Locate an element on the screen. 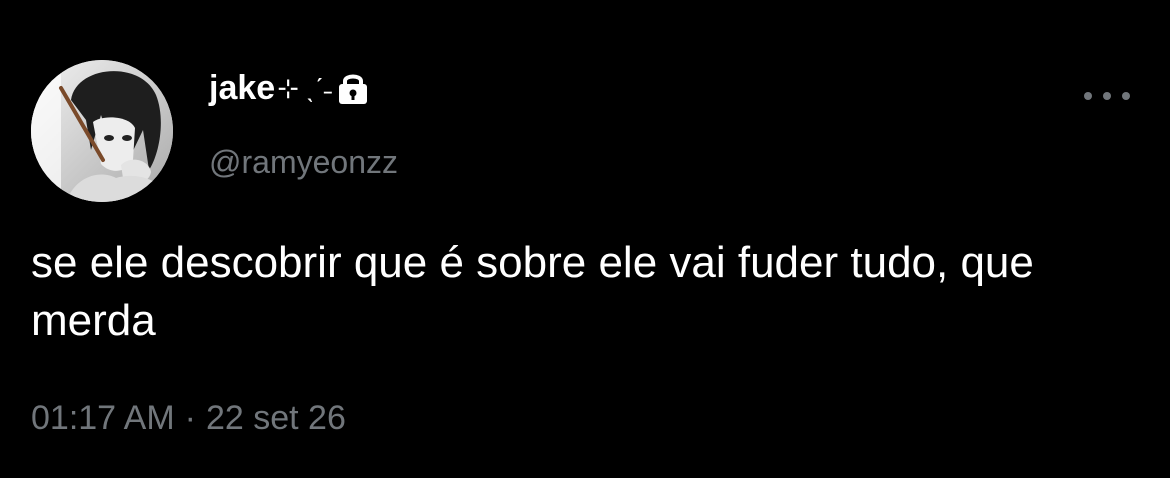 This screenshot has height=478, width=1170. more-horizontal-icon is located at coordinates (1107, 96).